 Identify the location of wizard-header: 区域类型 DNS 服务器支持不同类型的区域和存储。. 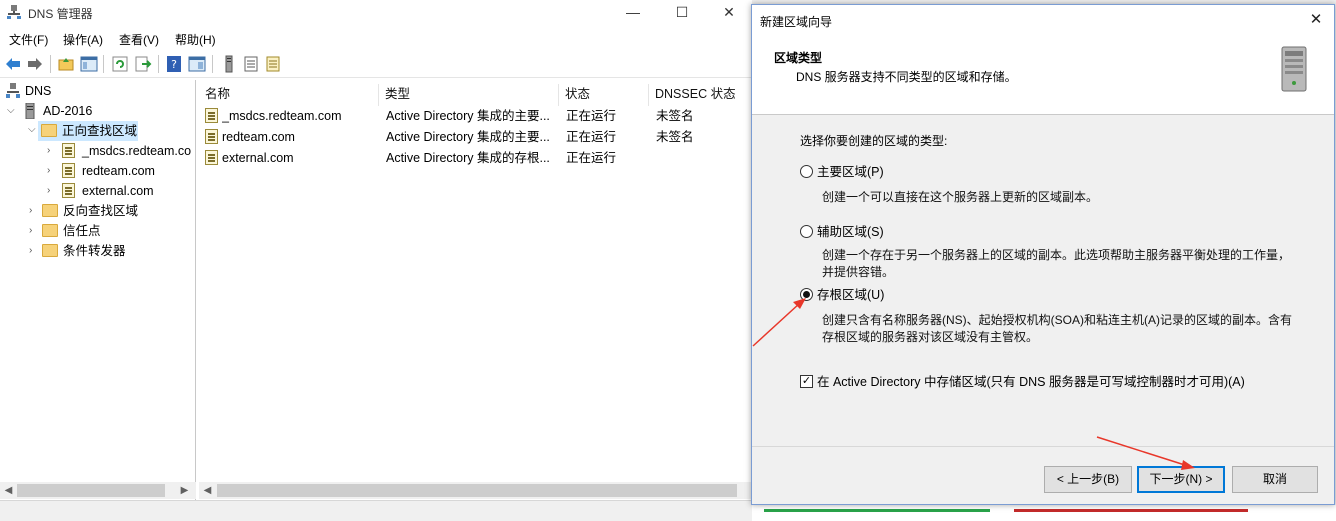
(1043, 75).